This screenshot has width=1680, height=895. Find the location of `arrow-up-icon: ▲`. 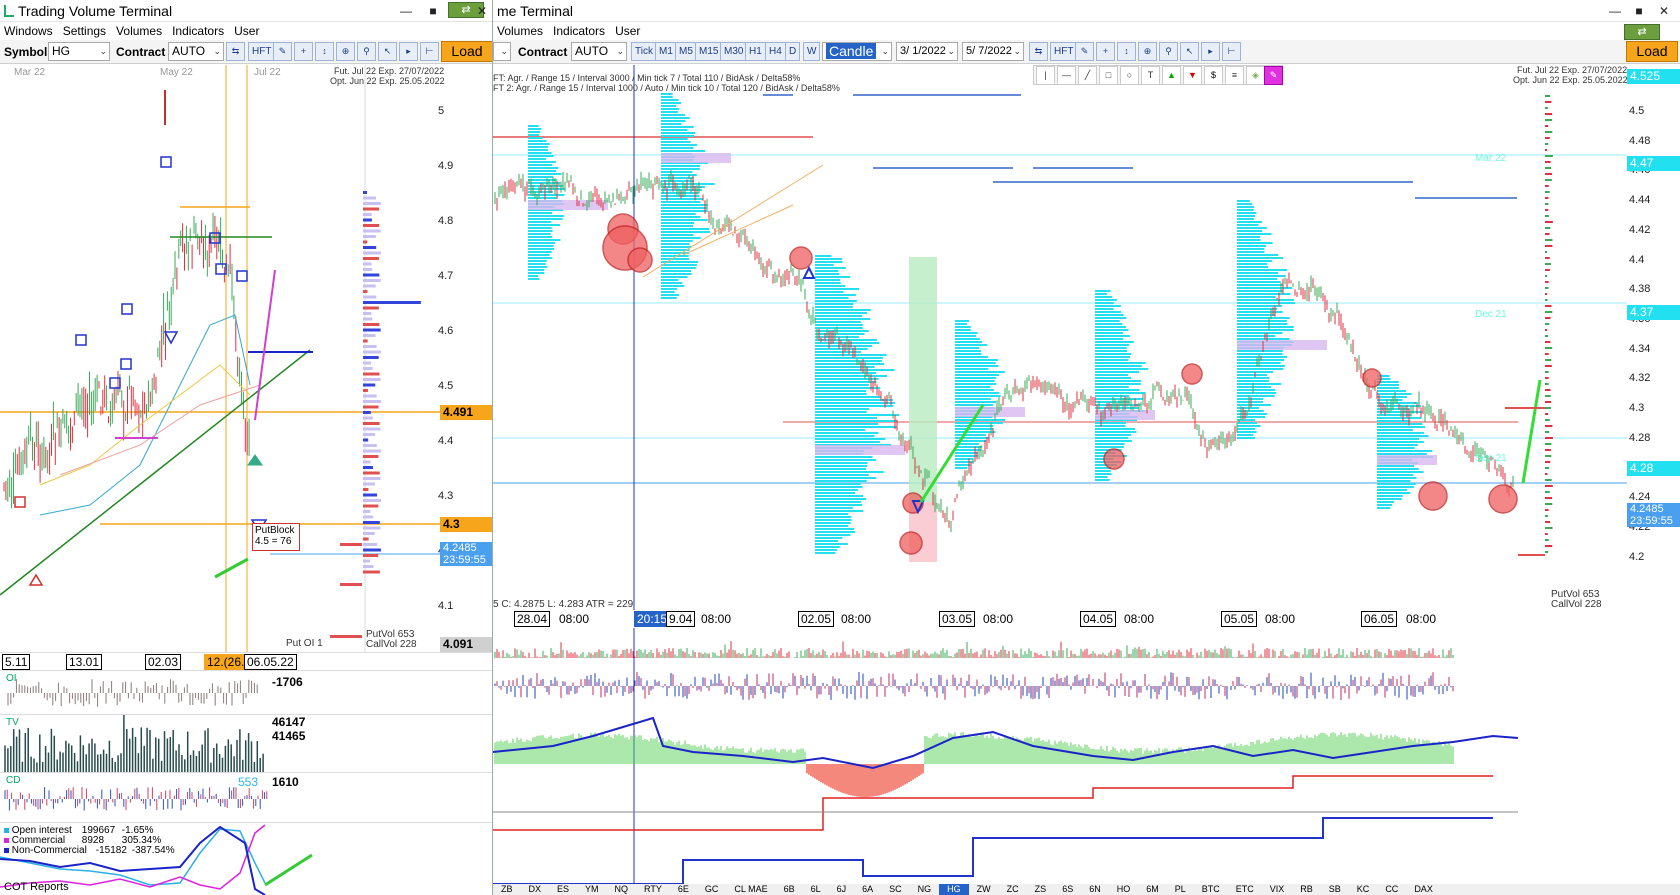

arrow-up-icon: ▲ is located at coordinates (1171, 75).